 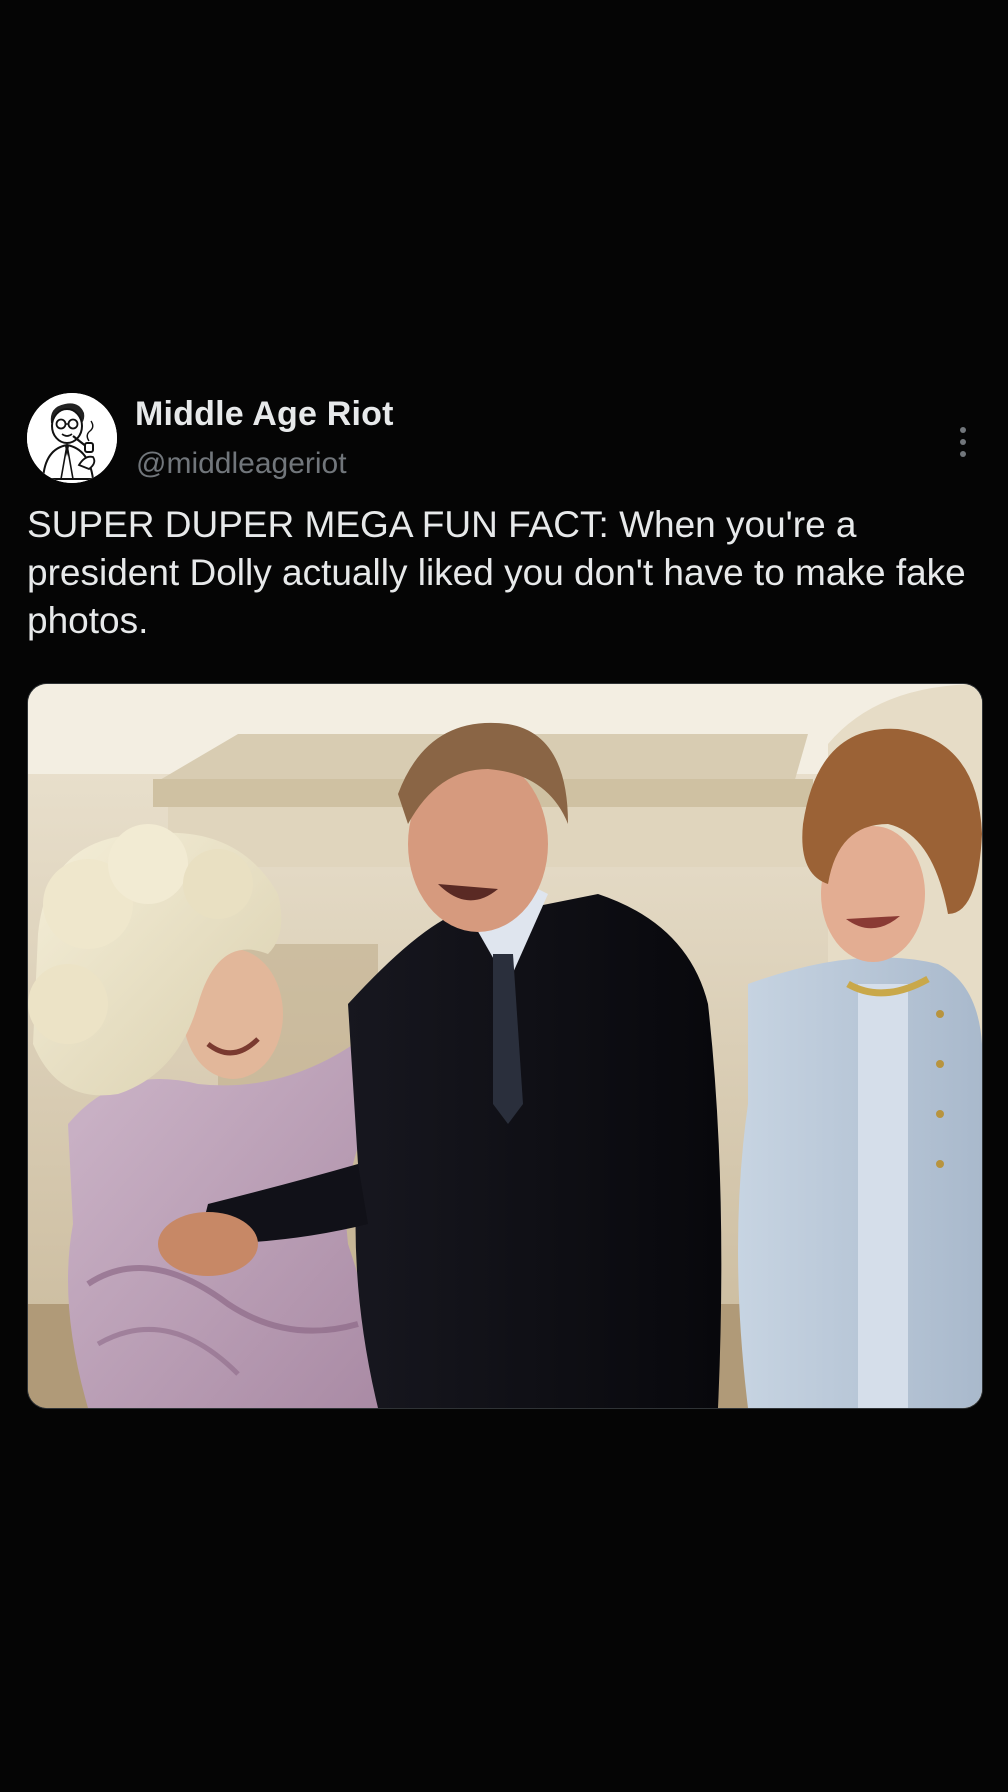 I want to click on vertical-ellipsis-icon, so click(x=963, y=442).